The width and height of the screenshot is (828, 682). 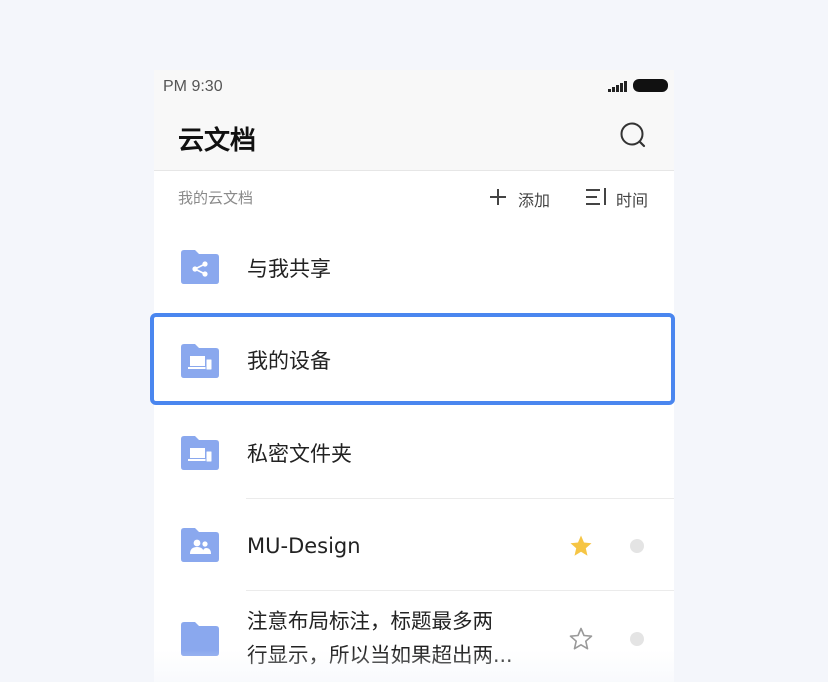 What do you see at coordinates (370, 621) in the screenshot?
I see `list-item-label-line1: 注意布局标注，标题最多两` at bounding box center [370, 621].